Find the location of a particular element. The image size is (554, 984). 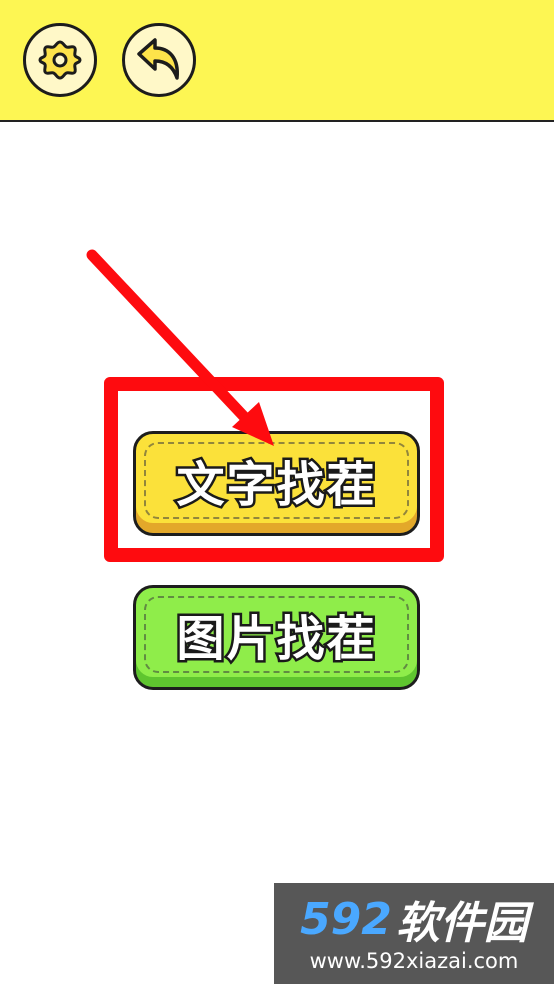

watermark-number: 592 is located at coordinates (346, 919).